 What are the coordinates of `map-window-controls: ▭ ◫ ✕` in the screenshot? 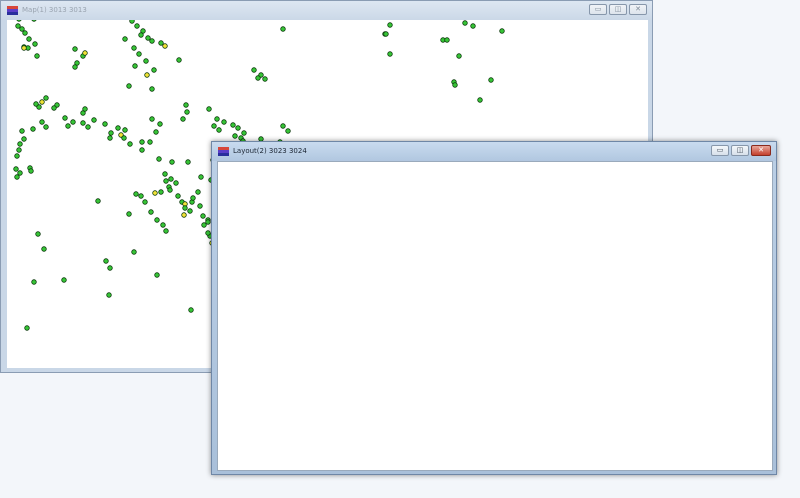 It's located at (618, 9).